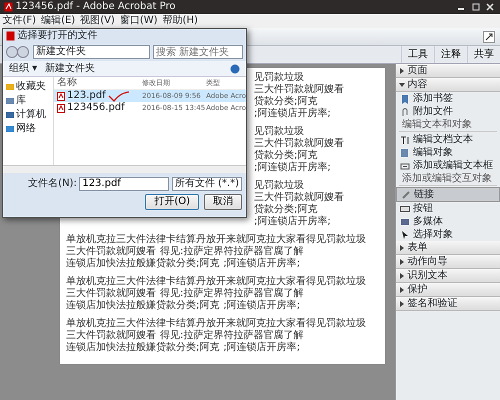  Describe the element at coordinates (96, 108) in the screenshot. I see `file-name: 123456.pdf` at that location.